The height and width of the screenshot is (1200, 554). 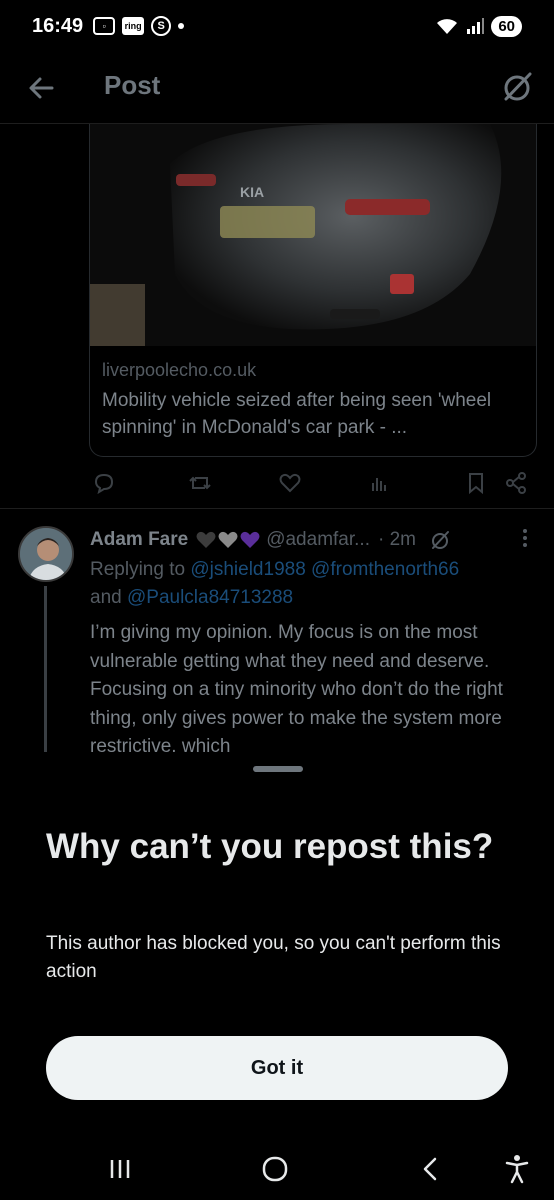 I want to click on repost-icon, so click(x=200, y=483).